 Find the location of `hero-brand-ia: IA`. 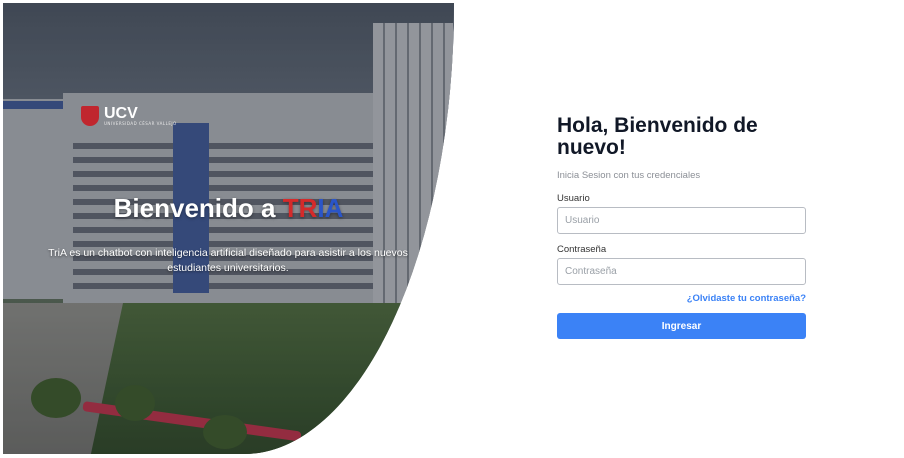

hero-brand-ia: IA is located at coordinates (330, 208).